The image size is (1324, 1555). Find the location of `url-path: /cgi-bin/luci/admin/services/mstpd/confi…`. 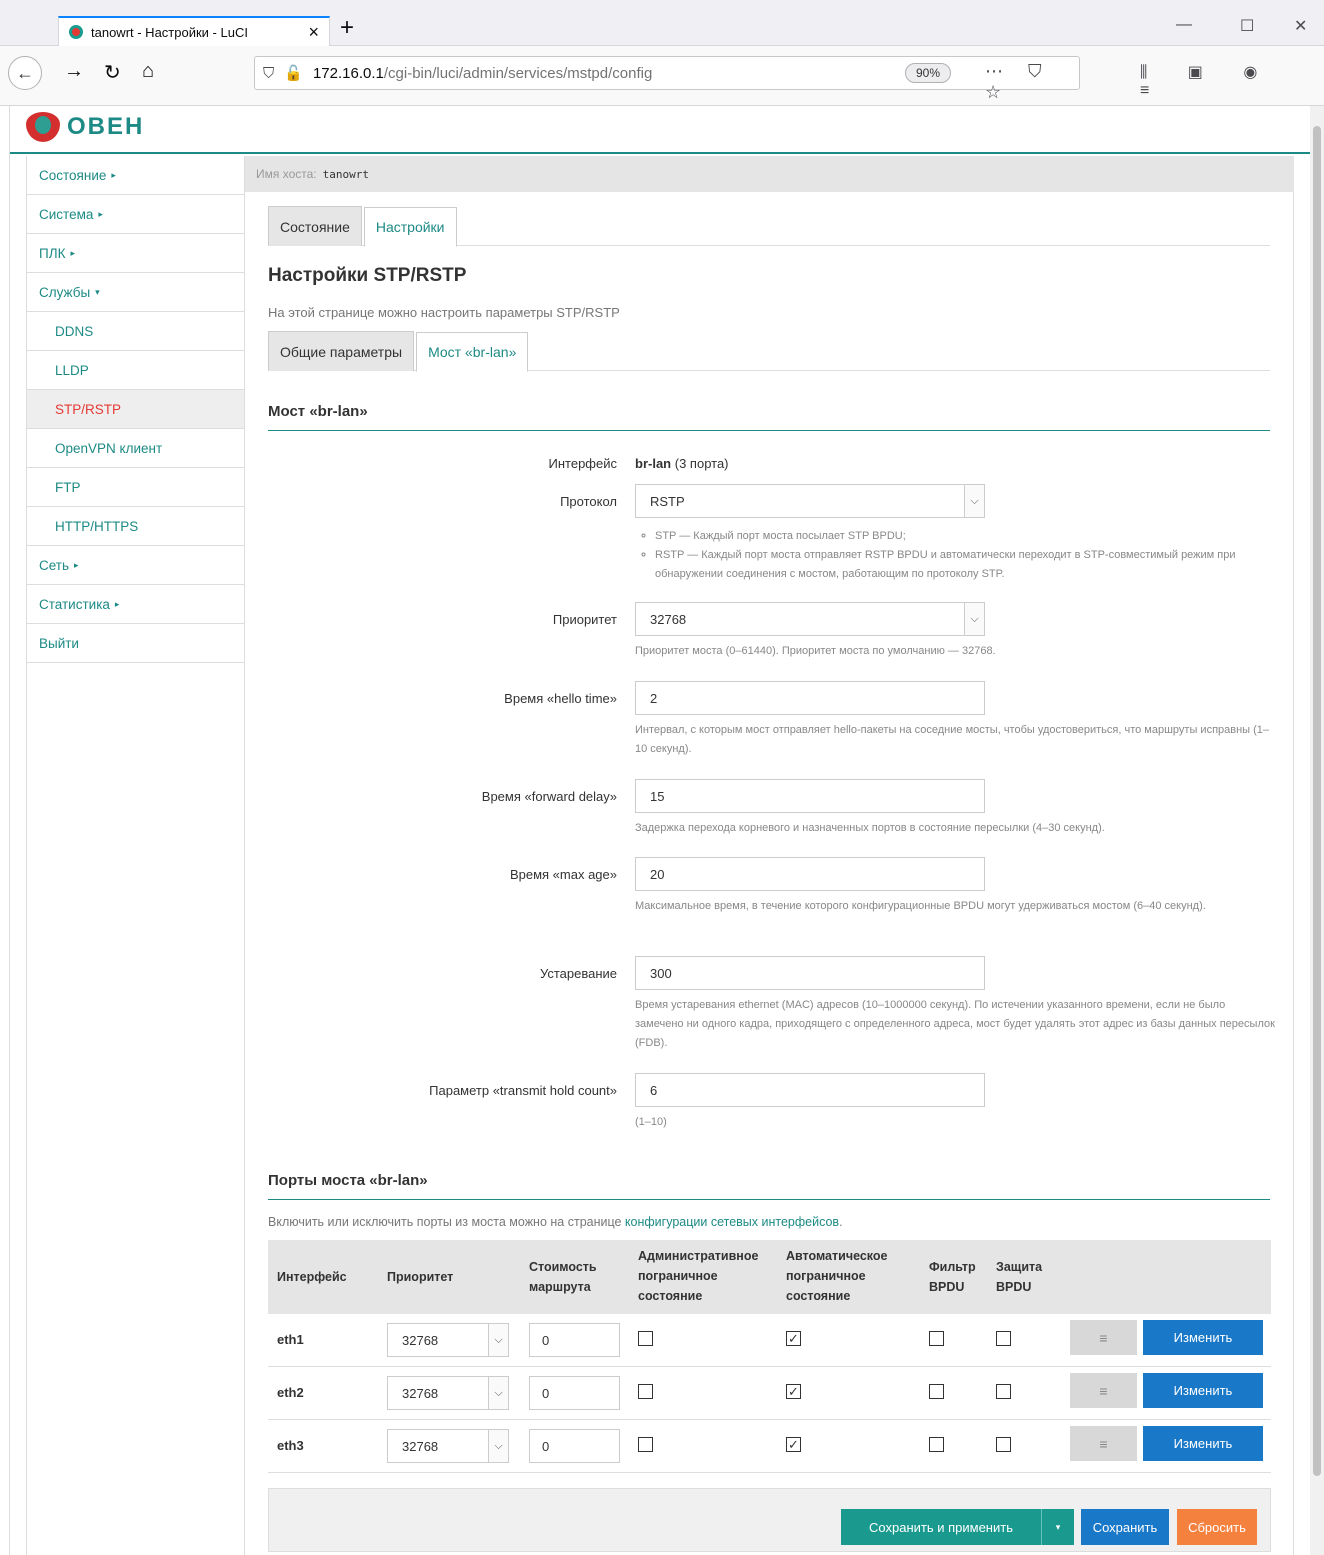

url-path: /cgi-bin/luci/admin/services/mstpd/confi… is located at coordinates (518, 73).